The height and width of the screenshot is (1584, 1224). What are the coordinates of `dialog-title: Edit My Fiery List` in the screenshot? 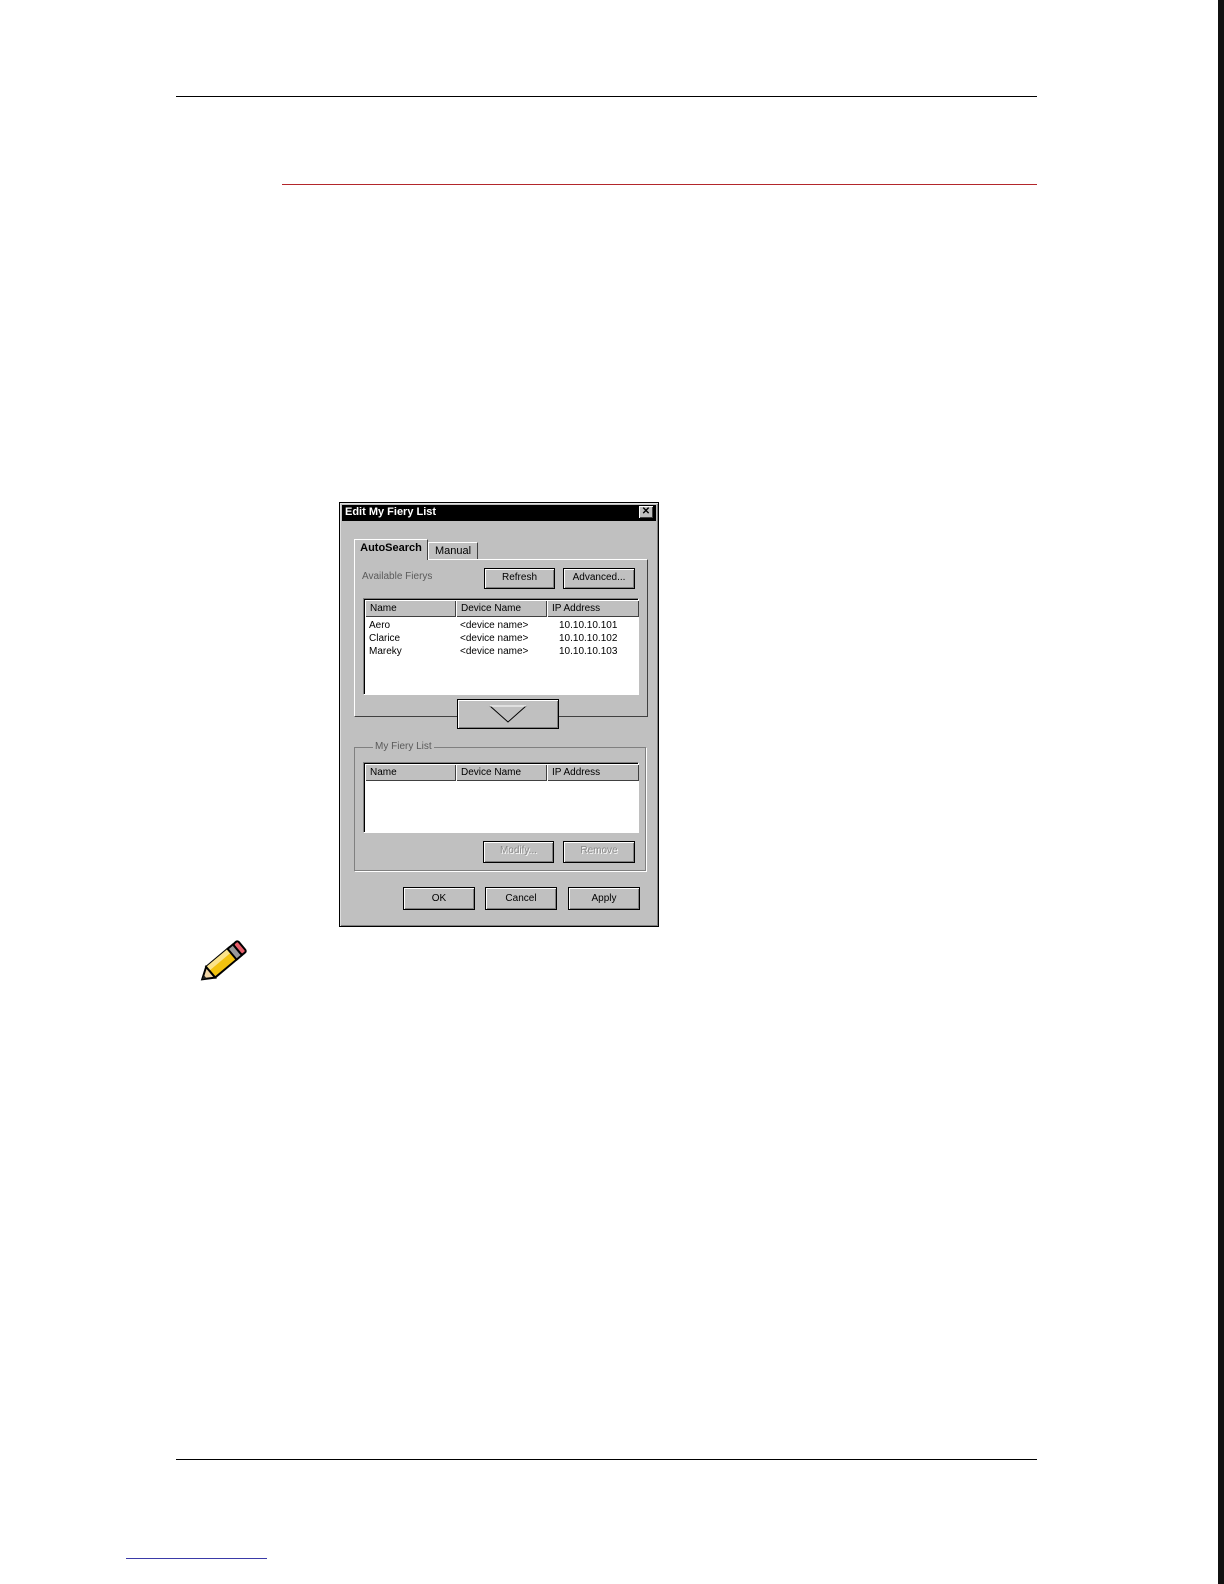 It's located at (391, 512).